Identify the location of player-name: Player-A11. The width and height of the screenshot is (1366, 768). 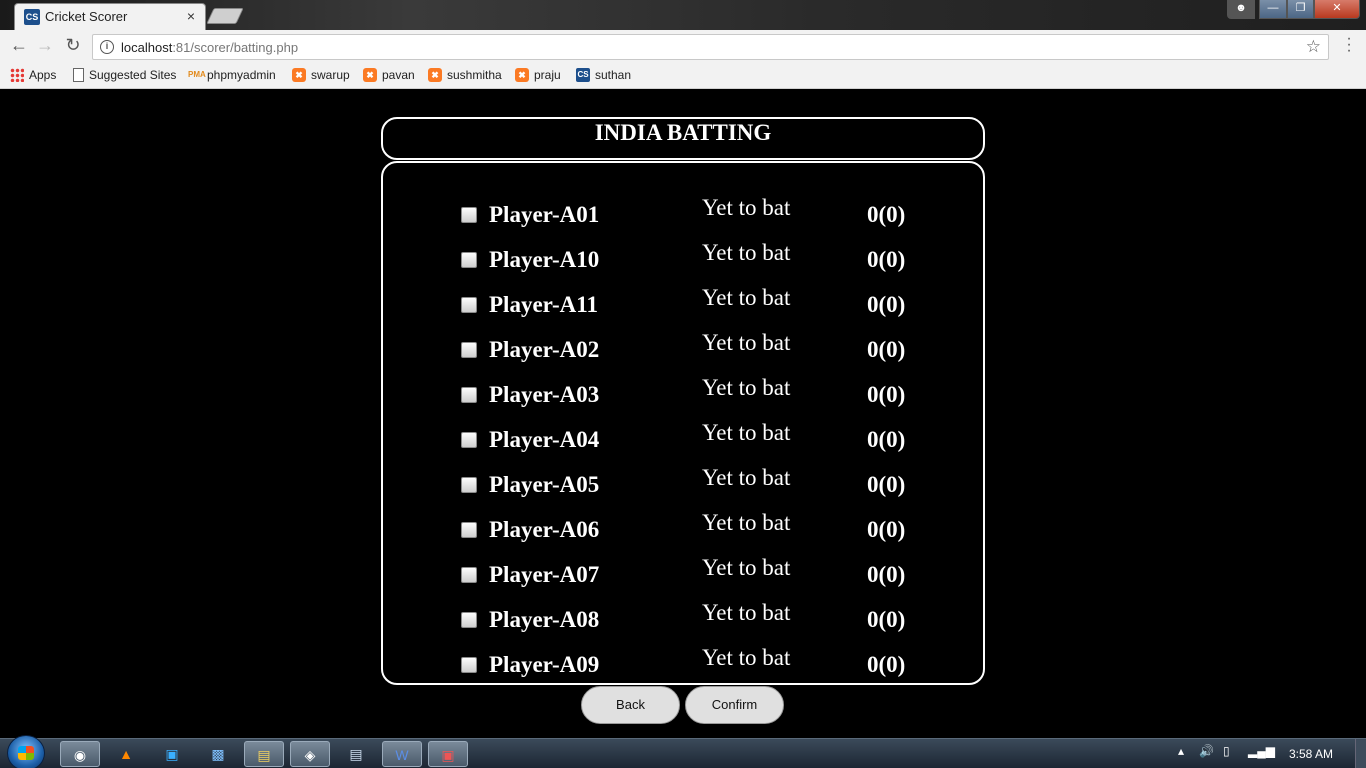
(544, 304).